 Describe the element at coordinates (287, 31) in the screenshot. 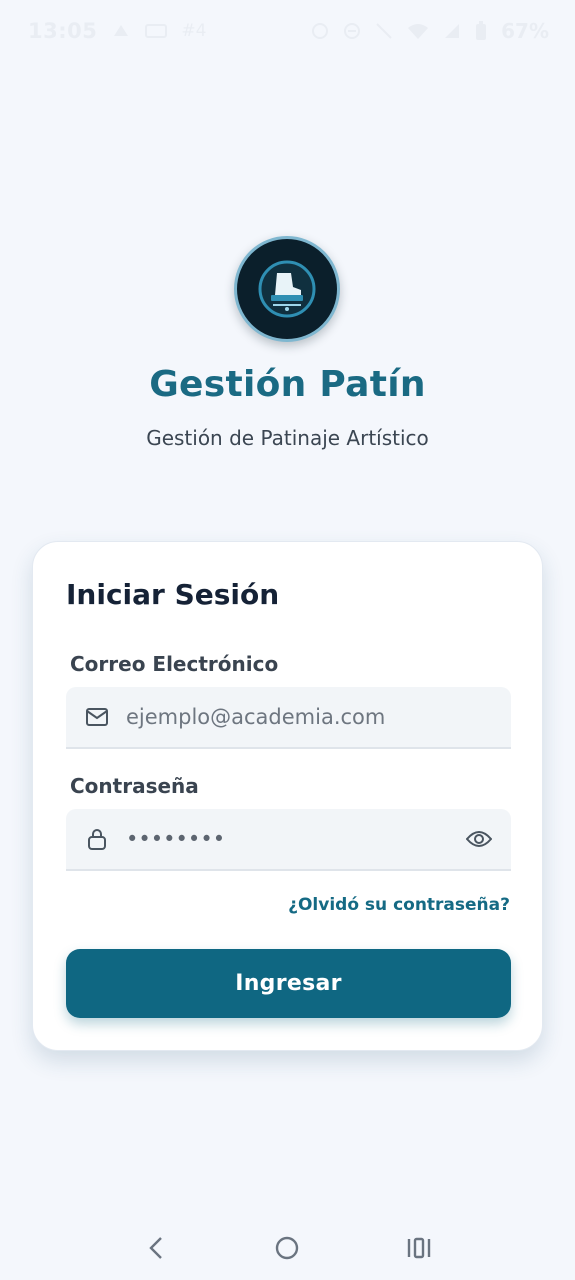

I see `status-bar: 13:05 #4 67%` at that location.